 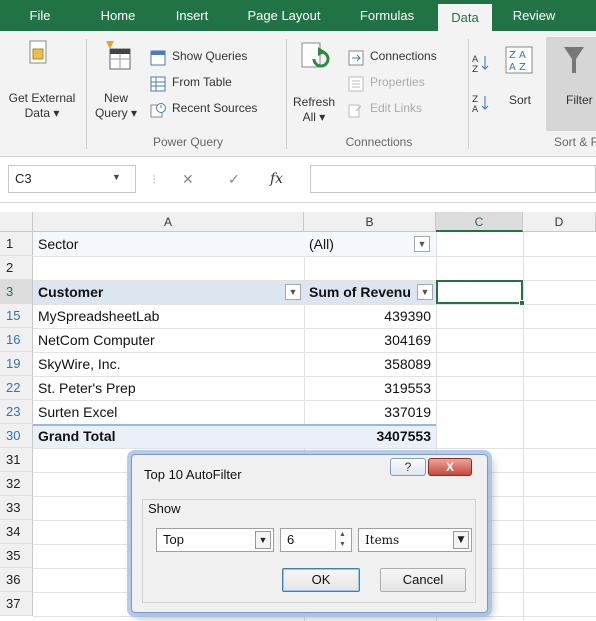 I want to click on show-queries-button: Show Queries, so click(x=213, y=58).